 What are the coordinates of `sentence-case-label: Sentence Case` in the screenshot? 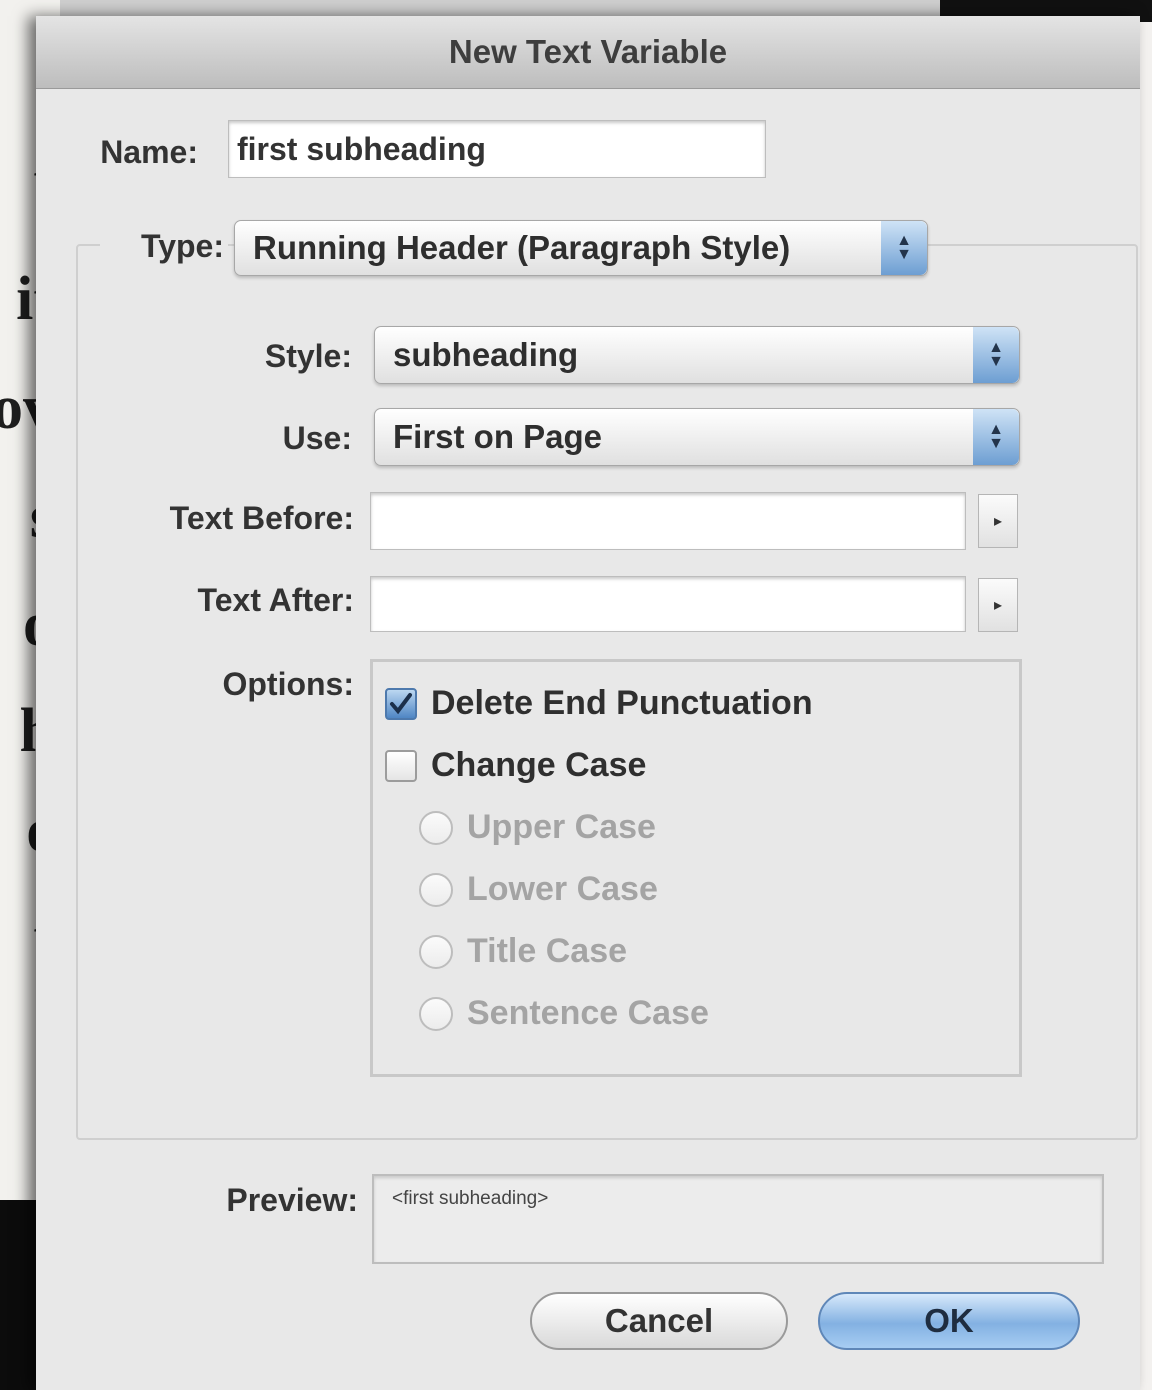 It's located at (588, 1013).